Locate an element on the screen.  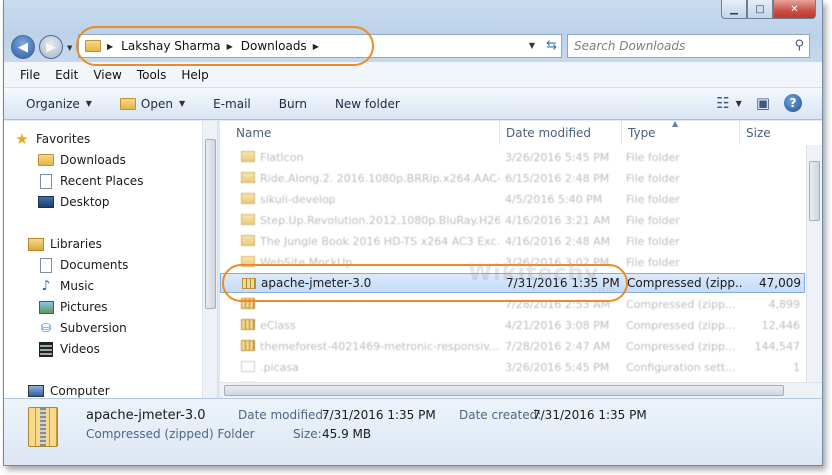
file-list-horizontal-scrollbar is located at coordinates (521, 390).